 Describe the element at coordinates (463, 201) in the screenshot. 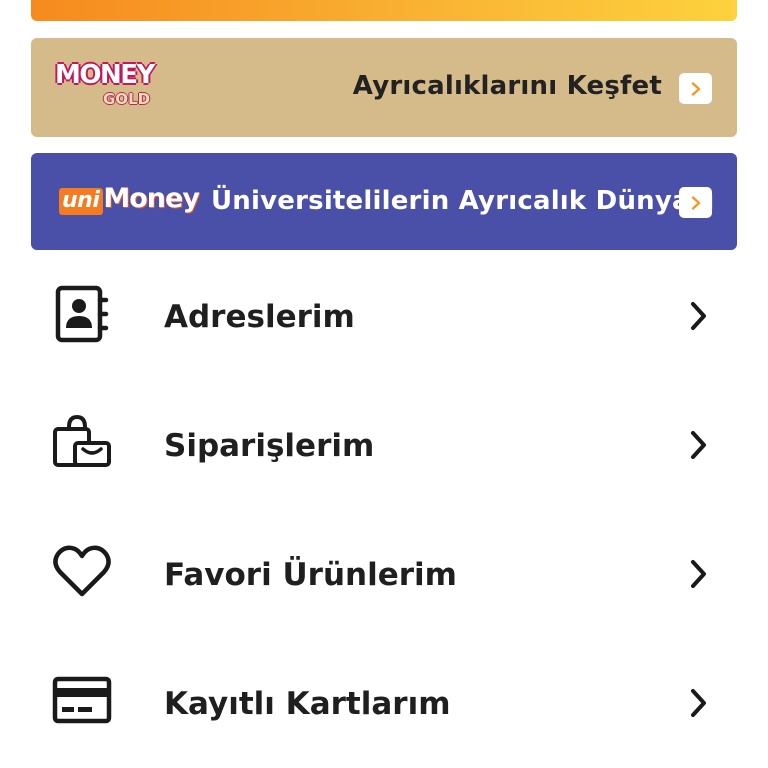

I see `unimoney-banner-text: Üniversitelilerin Ayrıcalık Dünyası` at that location.